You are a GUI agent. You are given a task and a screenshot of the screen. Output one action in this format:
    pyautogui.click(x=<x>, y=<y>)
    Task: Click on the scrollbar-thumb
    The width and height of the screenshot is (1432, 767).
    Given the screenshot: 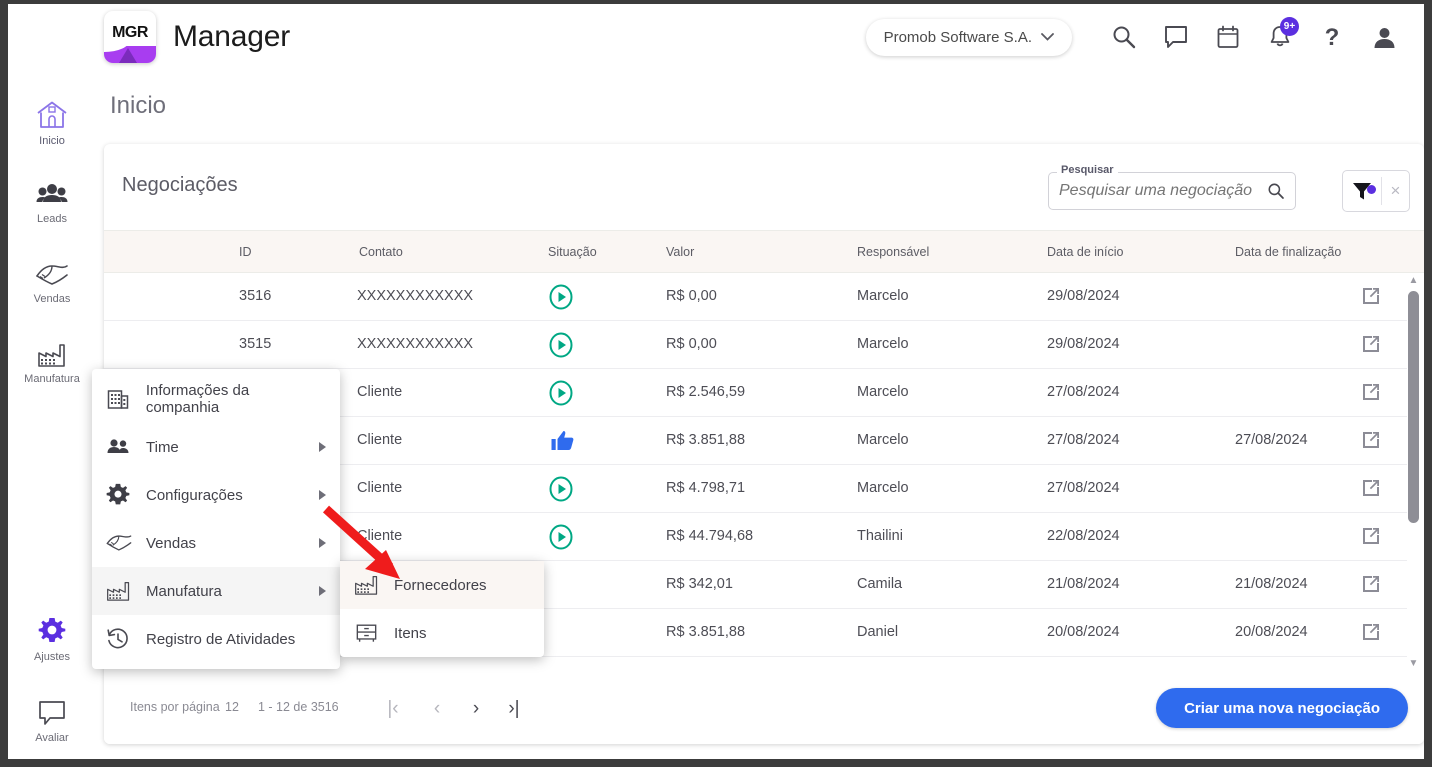 What is the action you would take?
    pyautogui.click(x=1413, y=407)
    